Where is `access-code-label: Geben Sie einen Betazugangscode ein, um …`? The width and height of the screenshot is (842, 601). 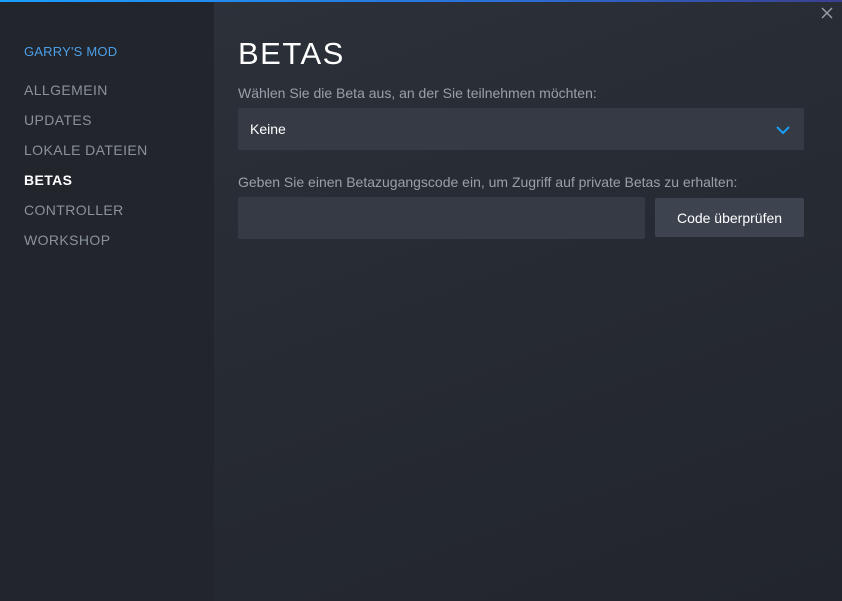
access-code-label: Geben Sie einen Betazugangscode ein, um … is located at coordinates (488, 182).